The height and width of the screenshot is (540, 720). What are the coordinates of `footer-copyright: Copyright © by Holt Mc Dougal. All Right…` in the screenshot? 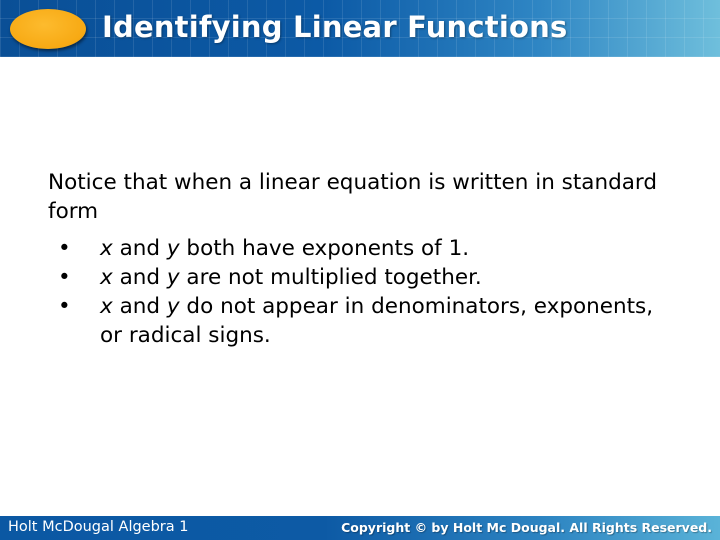 It's located at (526, 527).